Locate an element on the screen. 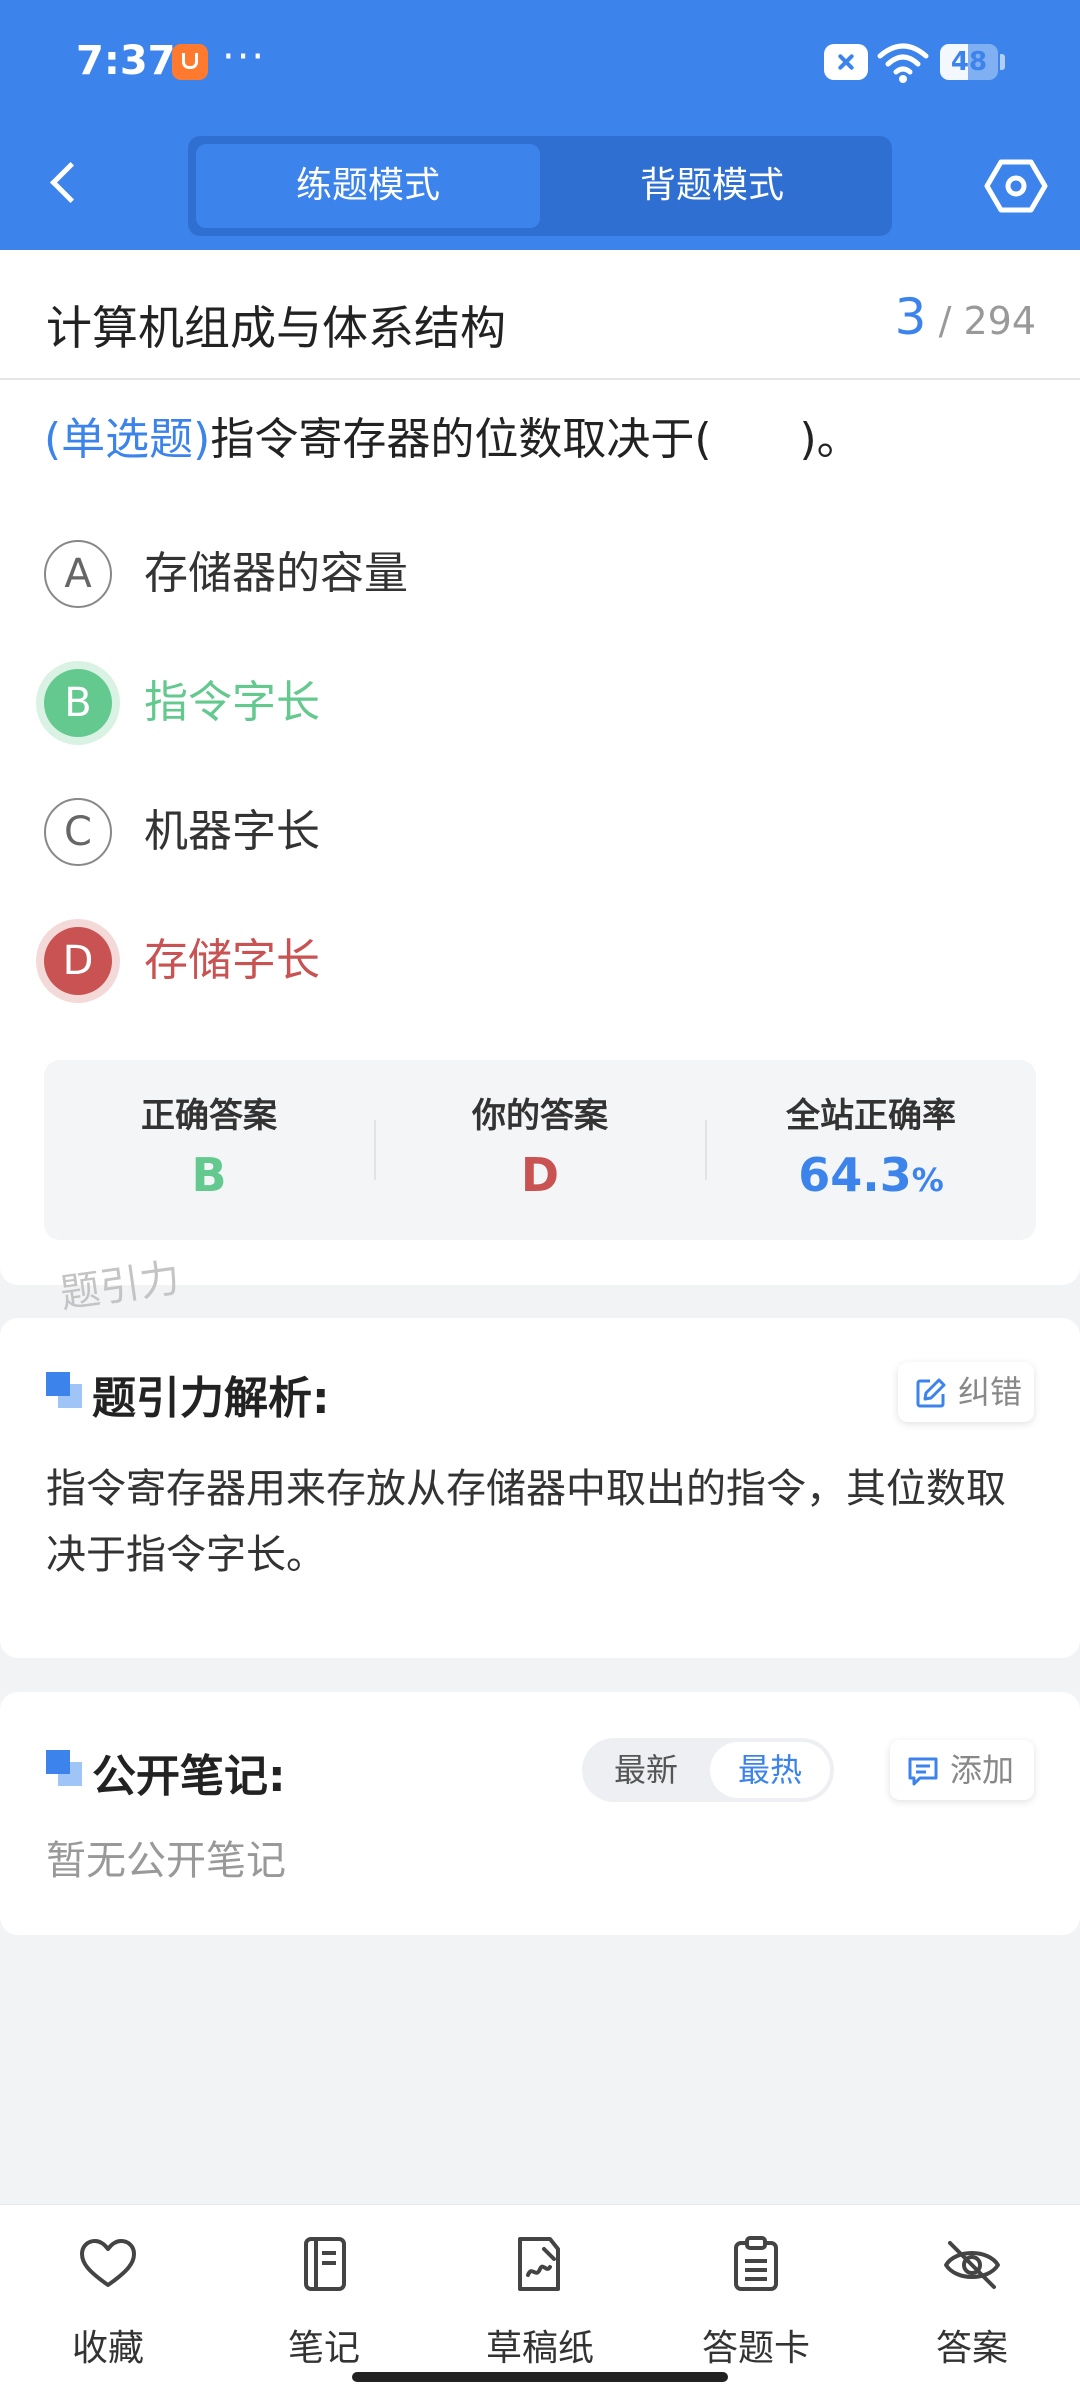  settings-hexagon-icon is located at coordinates (1016, 186).